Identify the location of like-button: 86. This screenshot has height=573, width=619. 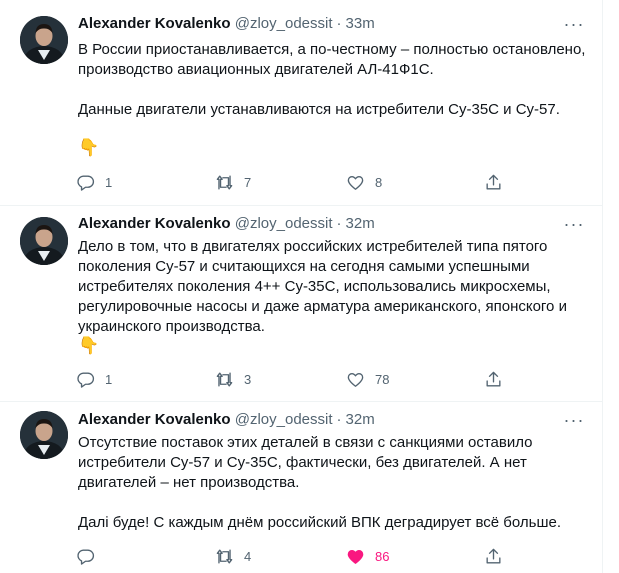
(367, 556).